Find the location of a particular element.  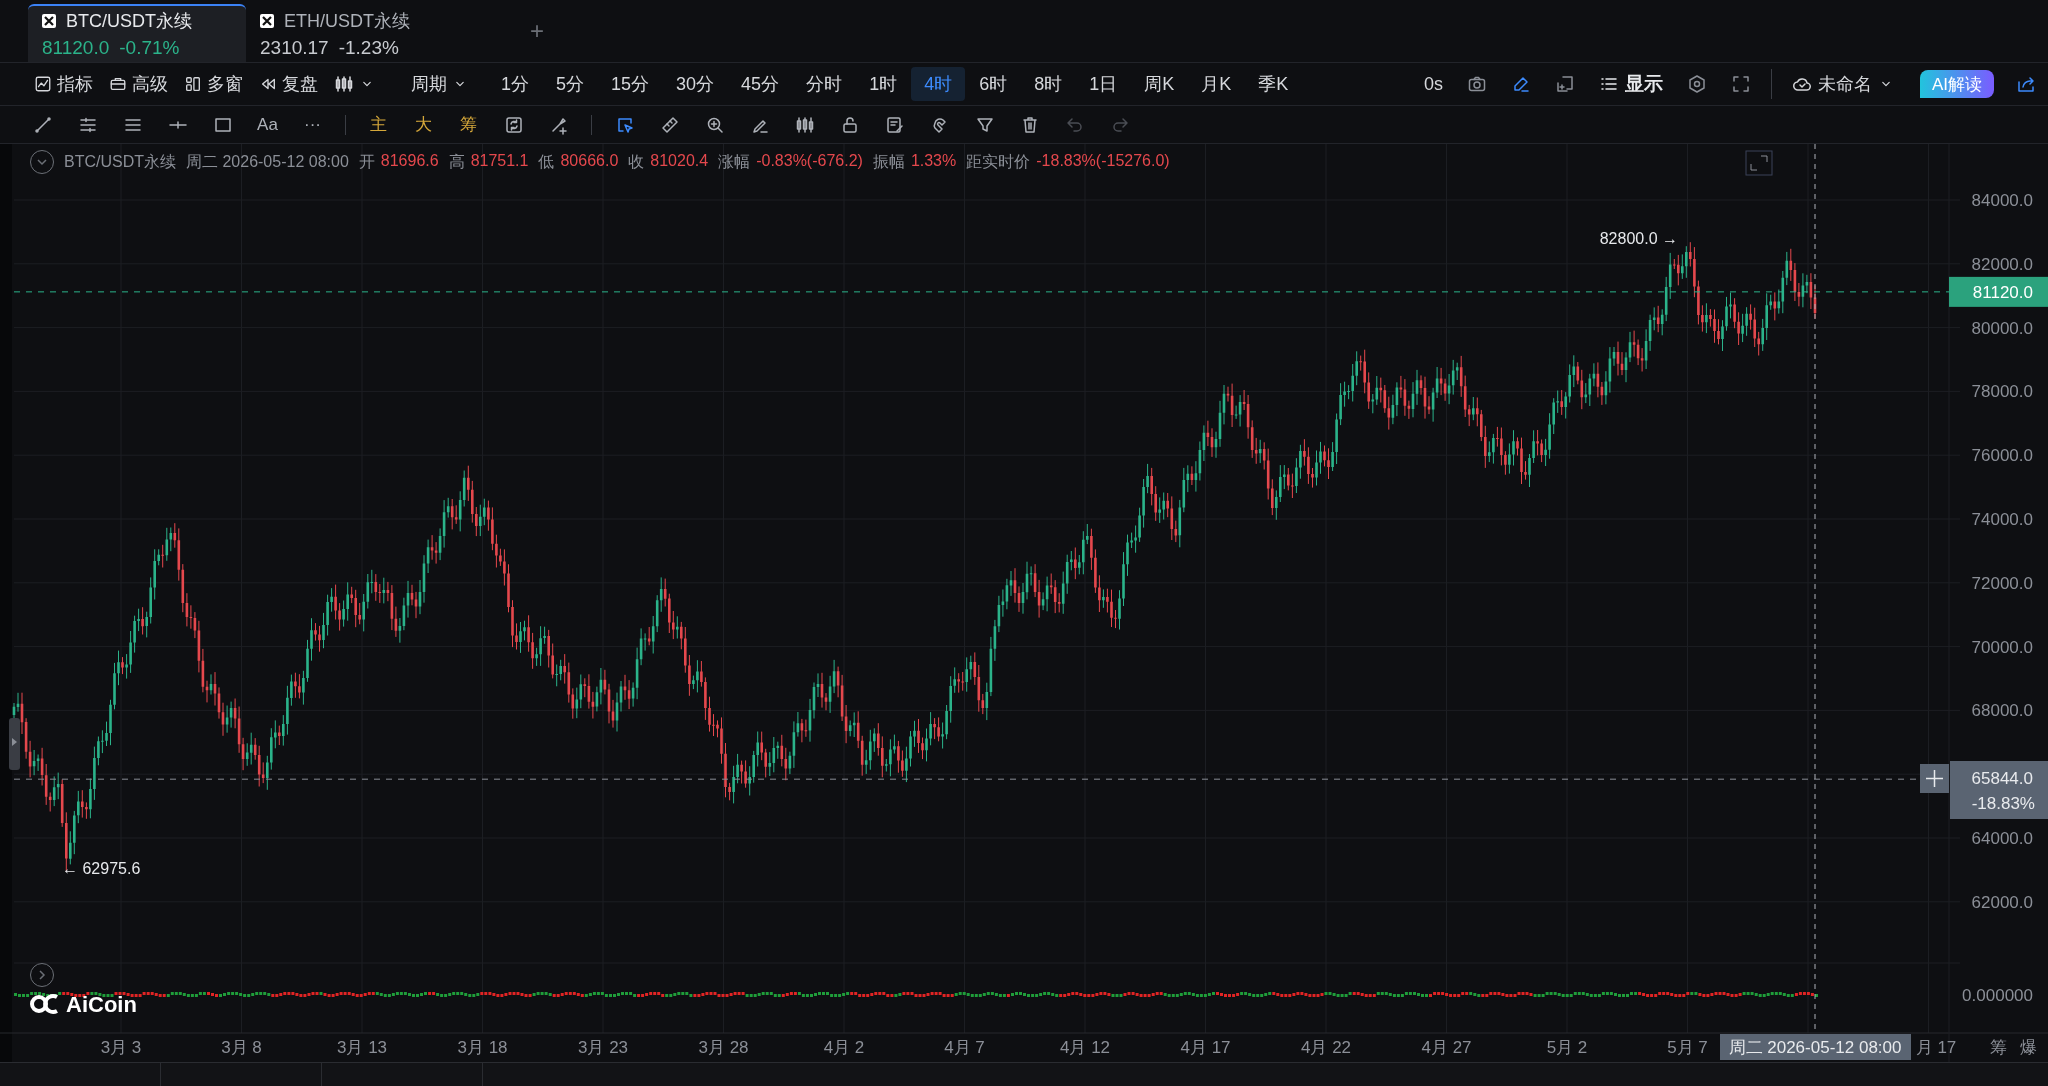

pane-label: 爆 is located at coordinates (2028, 1047).